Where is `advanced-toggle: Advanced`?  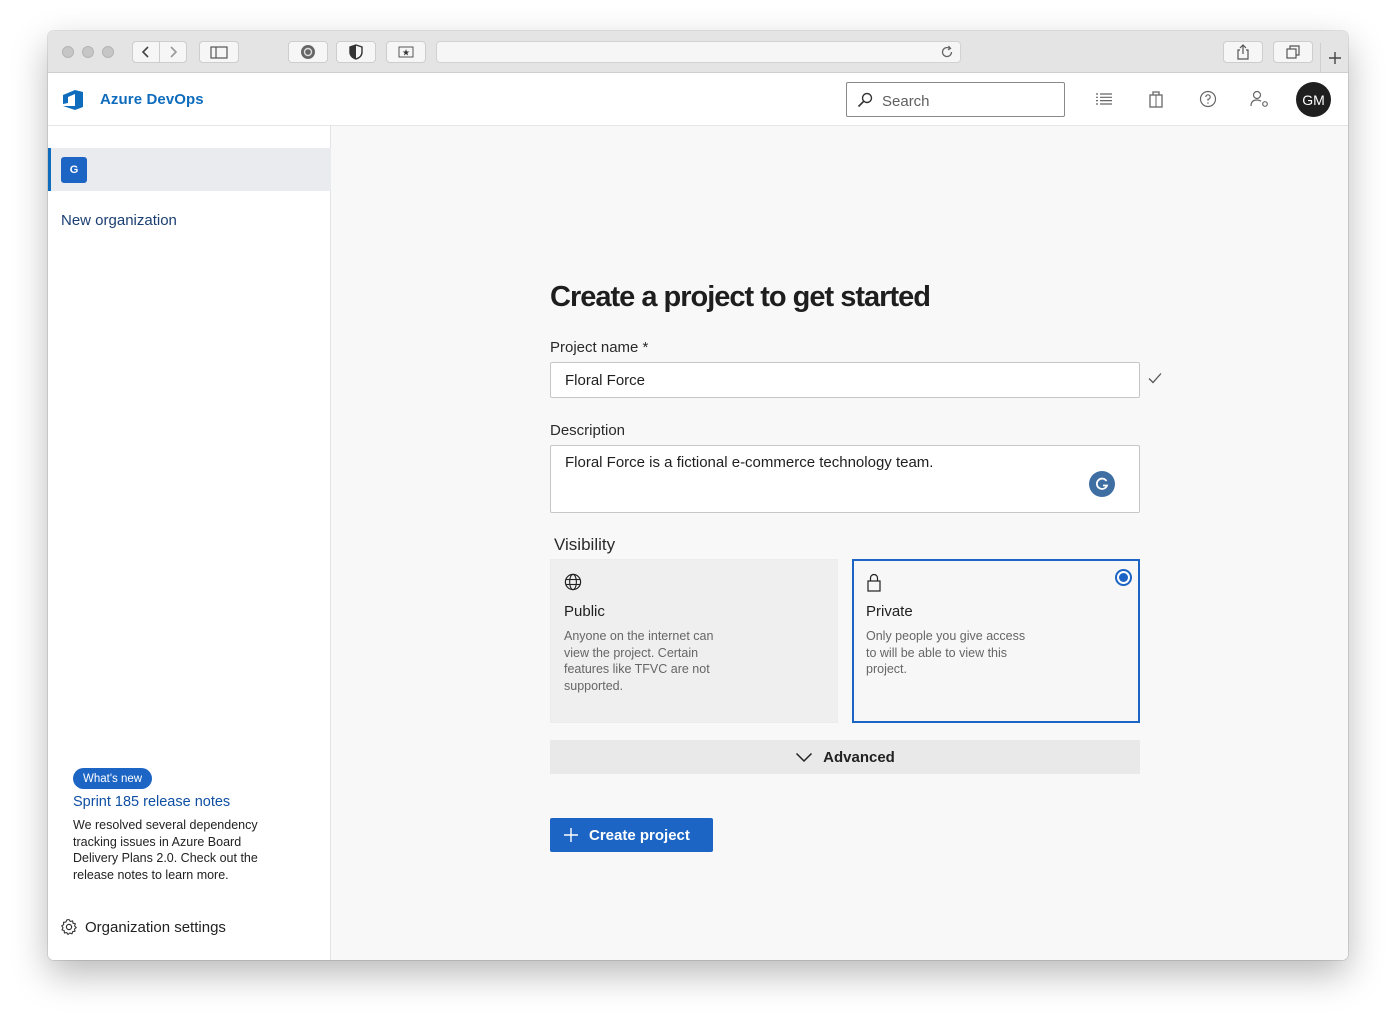 advanced-toggle: Advanced is located at coordinates (845, 757).